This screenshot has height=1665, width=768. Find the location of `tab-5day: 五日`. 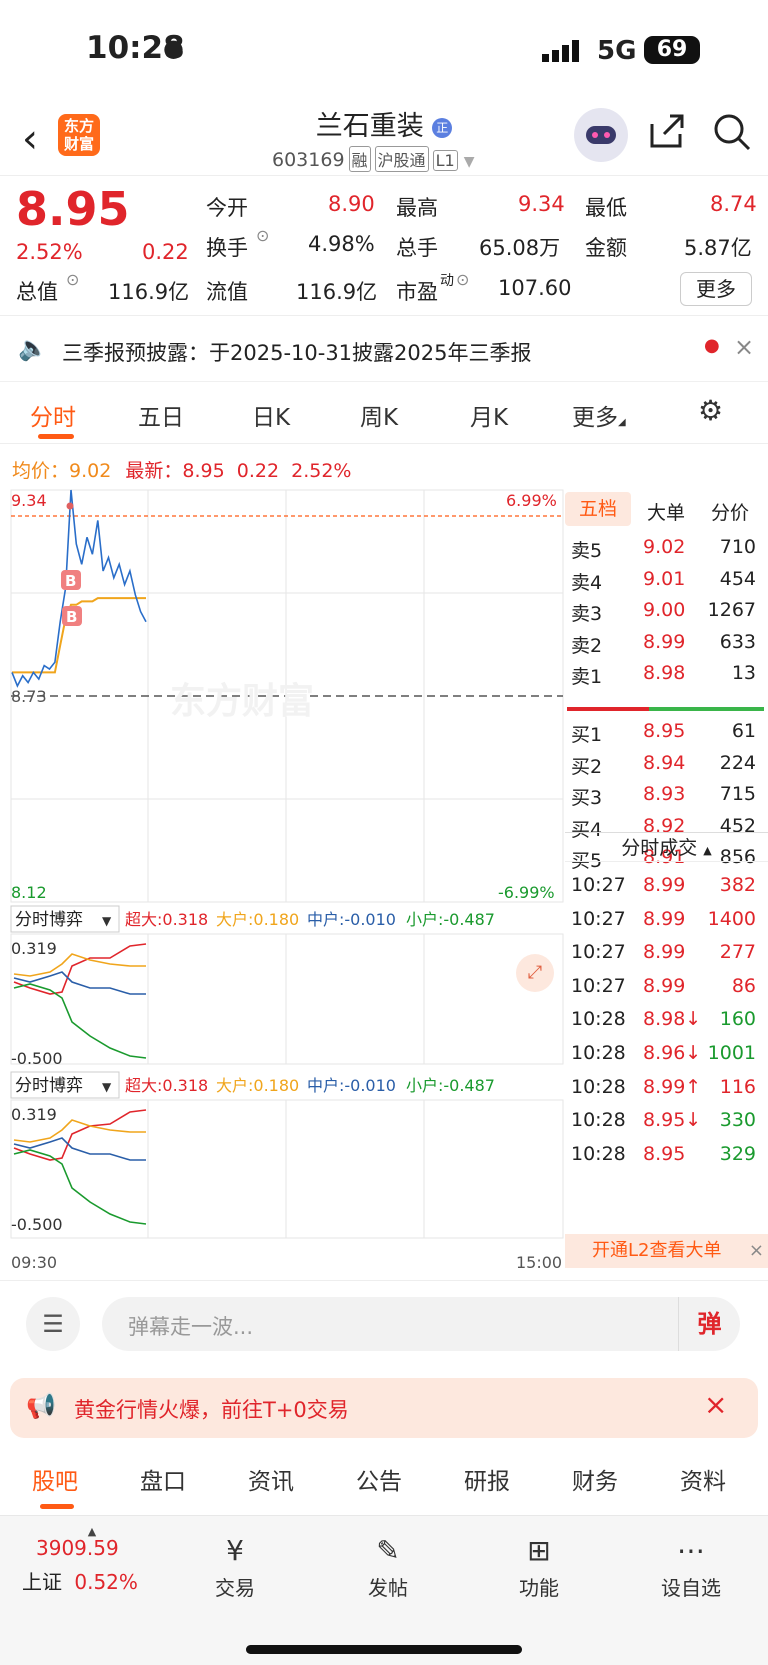

tab-5day: 五日 is located at coordinates (161, 415).